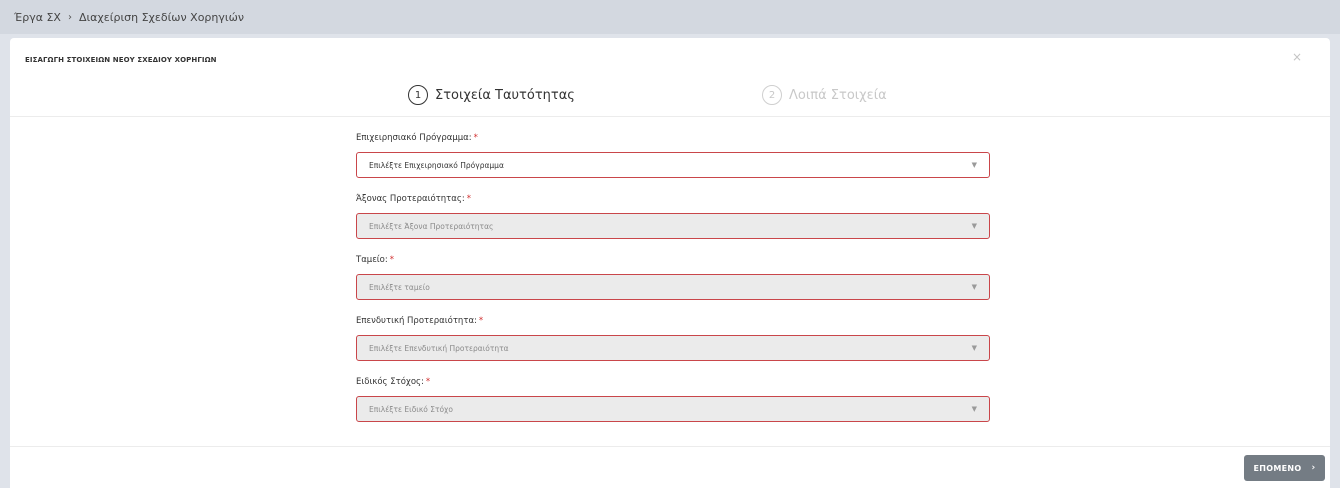 The width and height of the screenshot is (1340, 488). I want to click on breadcrumb-current: Διαχείριση Σχεδίων Χορηγιών, so click(161, 17).